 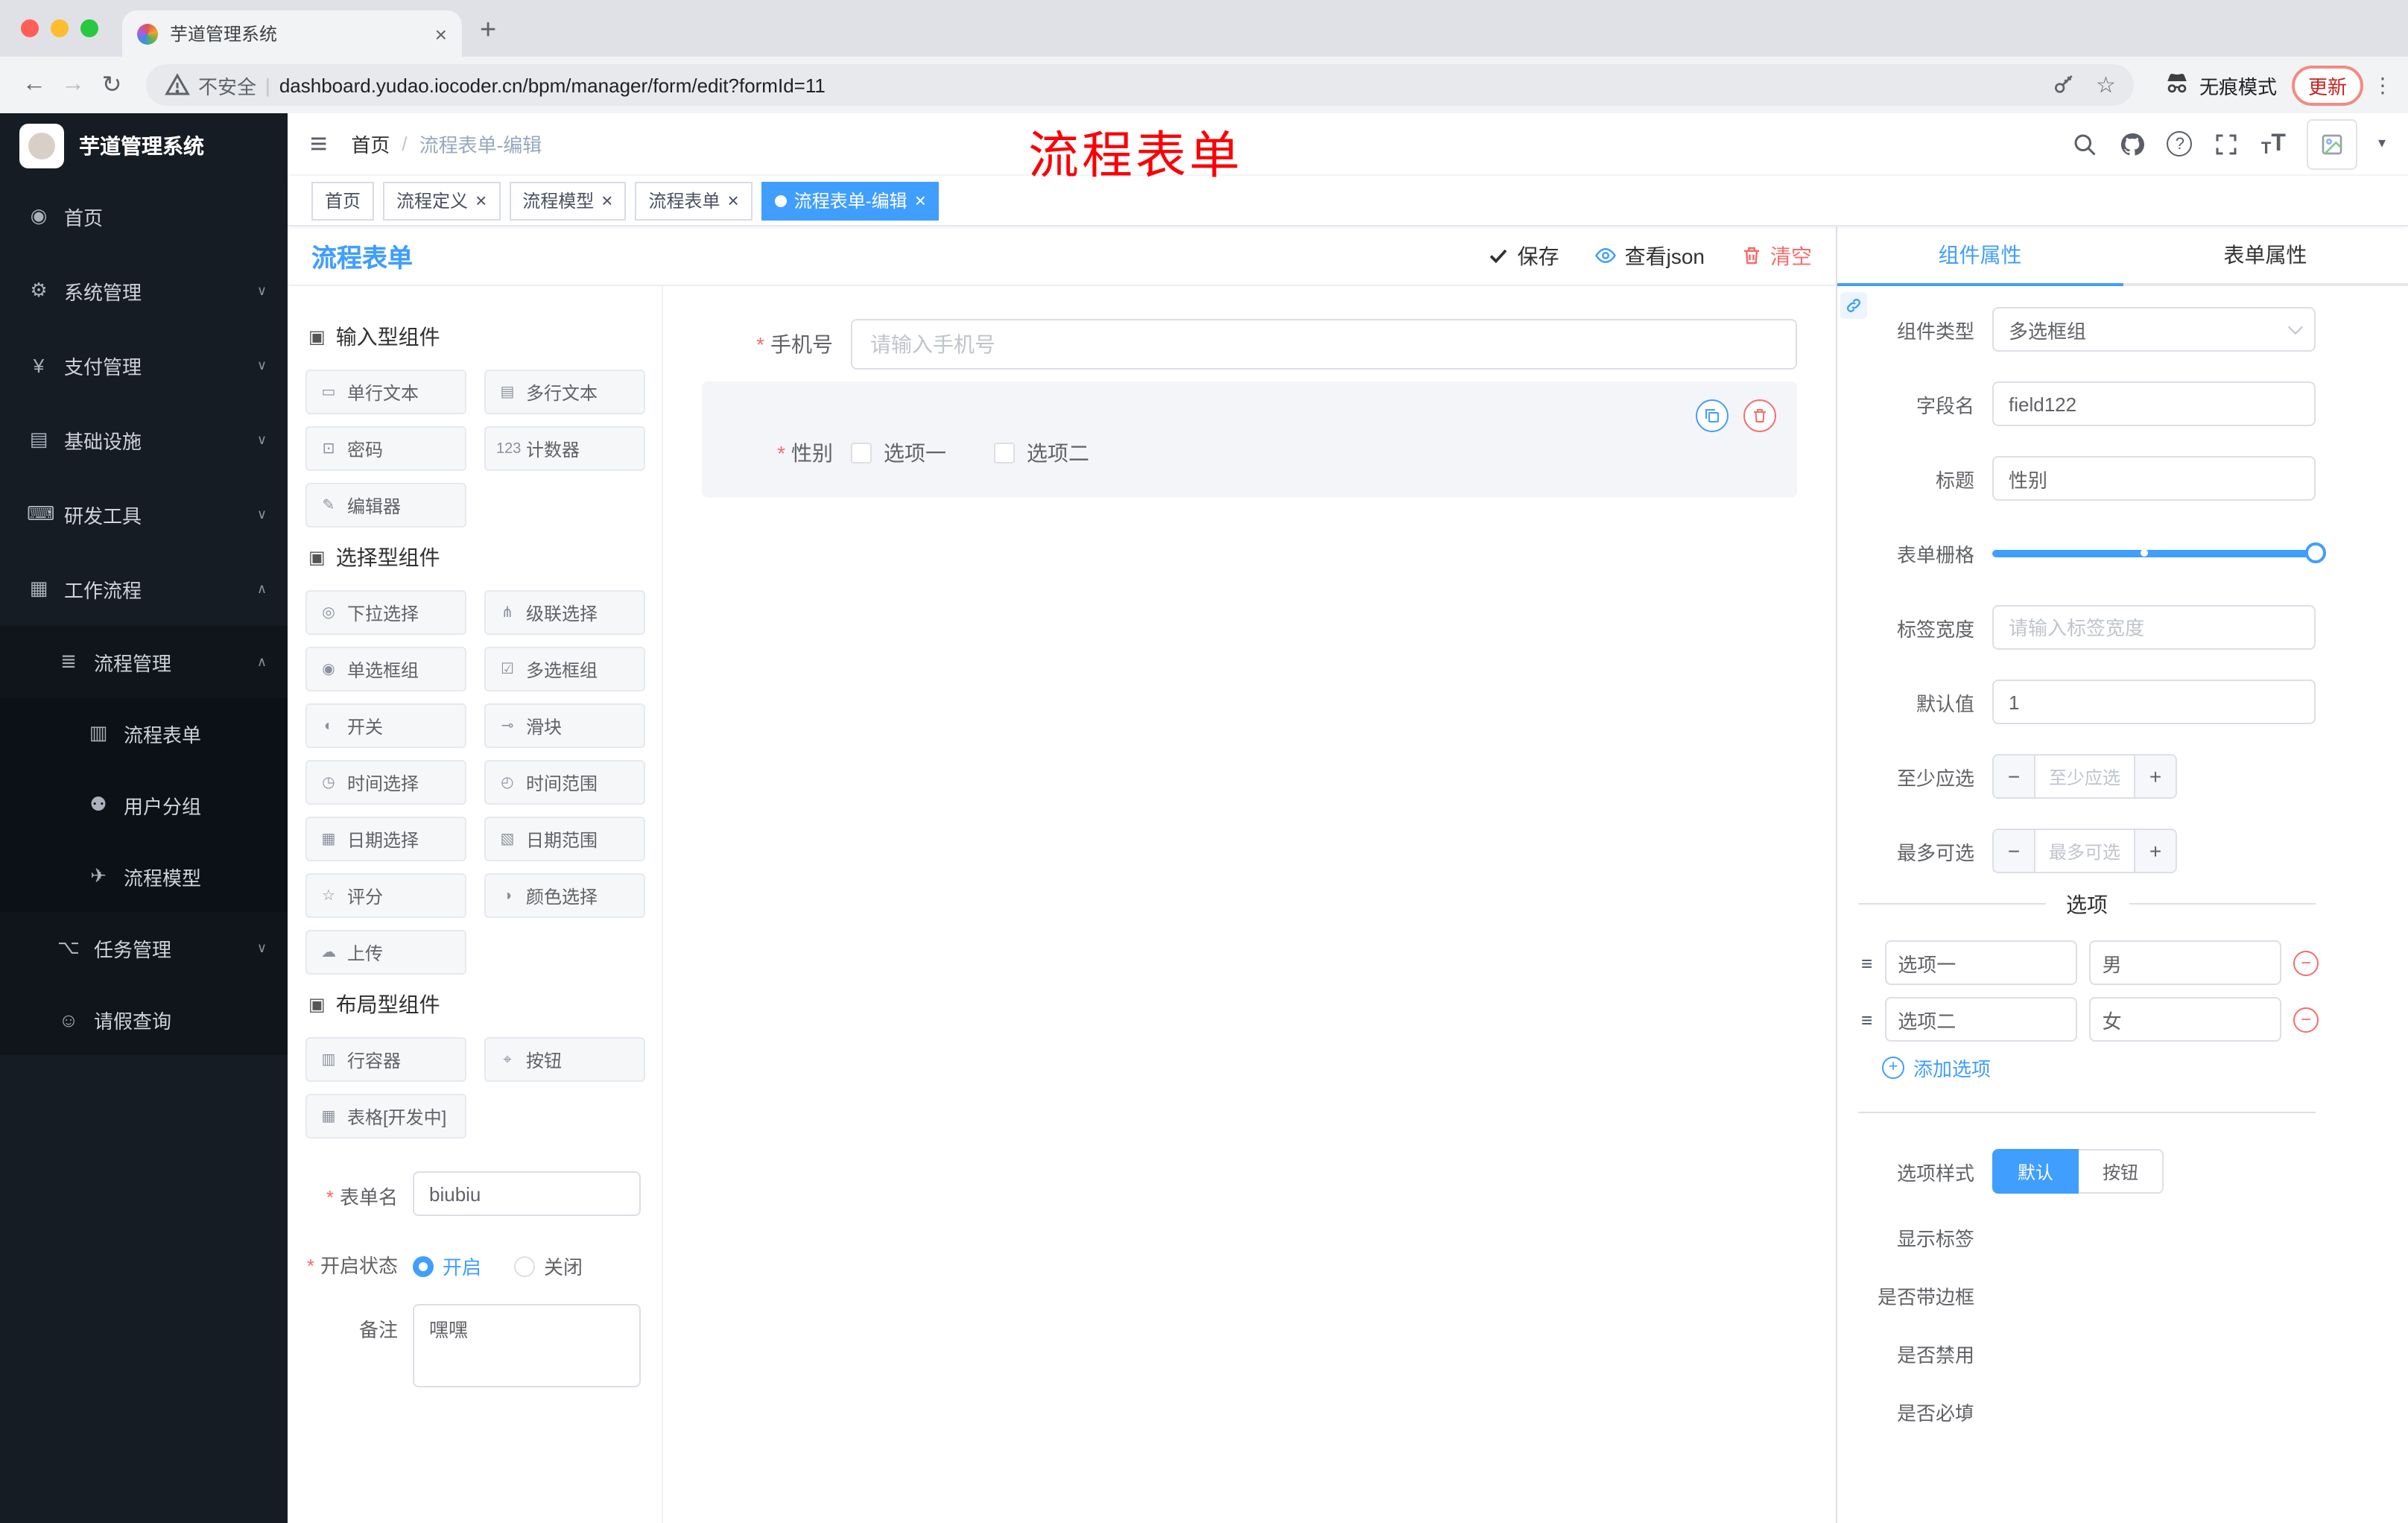 What do you see at coordinates (385, 896) in the screenshot?
I see `component-rate: ☆ 评分` at bounding box center [385, 896].